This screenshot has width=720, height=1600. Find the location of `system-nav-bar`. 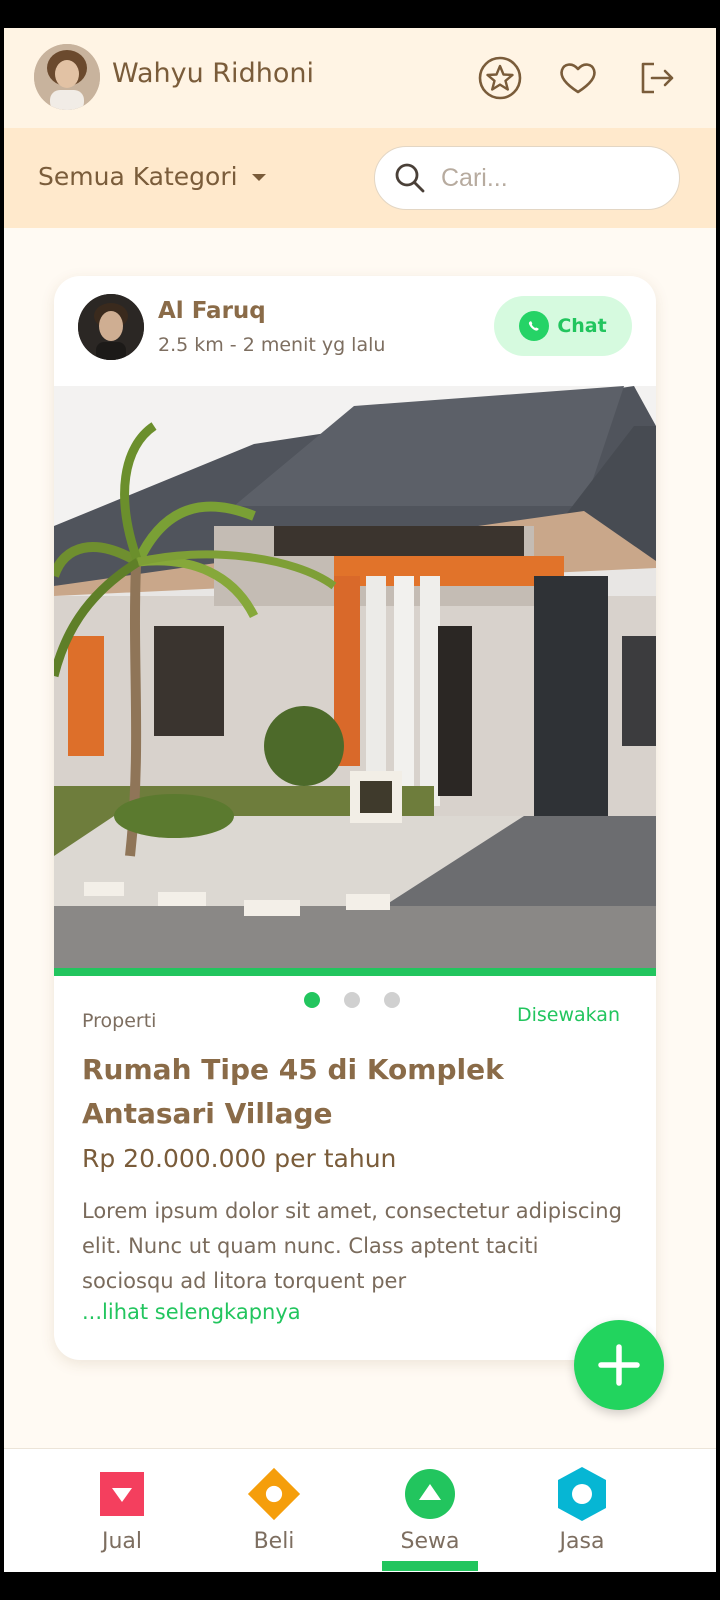

system-nav-bar is located at coordinates (360, 1586).